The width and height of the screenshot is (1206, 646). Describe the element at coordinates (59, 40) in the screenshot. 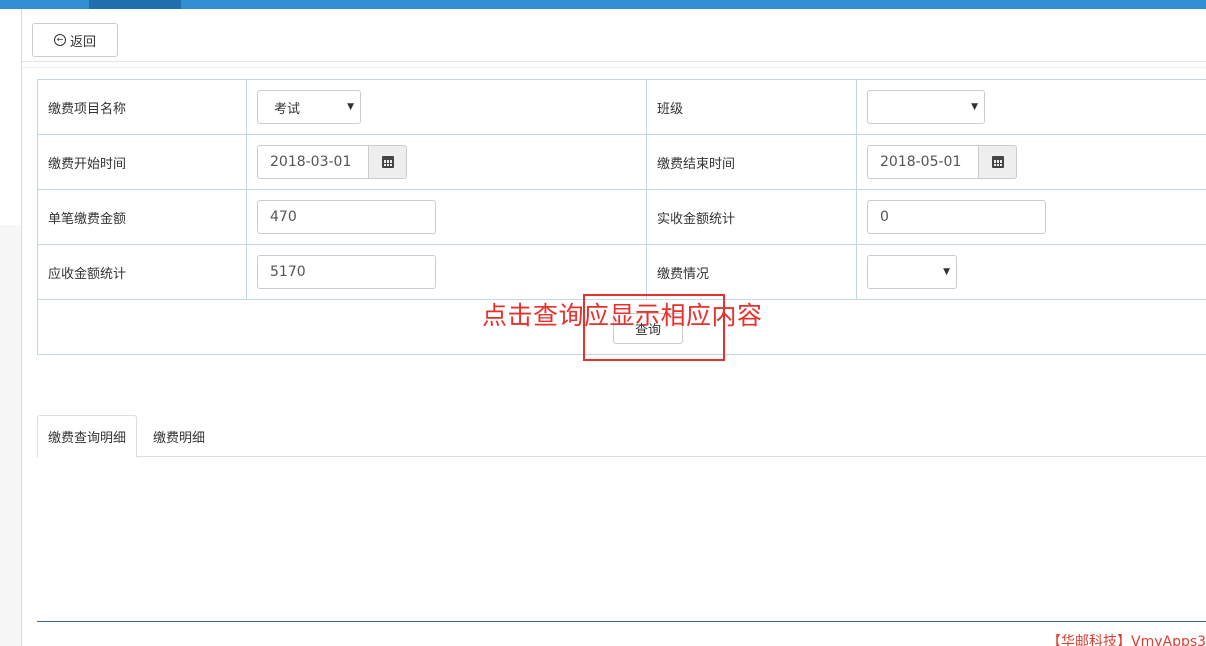

I see `arrow-left-circle-icon: ←` at that location.